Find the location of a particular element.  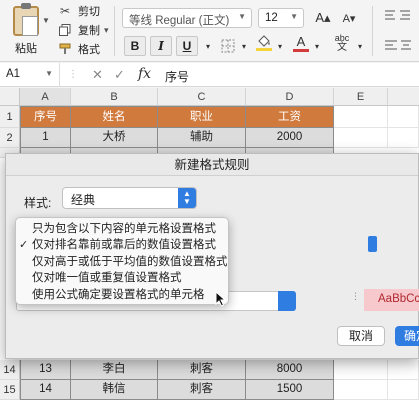

cell-c2: 辅助 is located at coordinates (202, 138).